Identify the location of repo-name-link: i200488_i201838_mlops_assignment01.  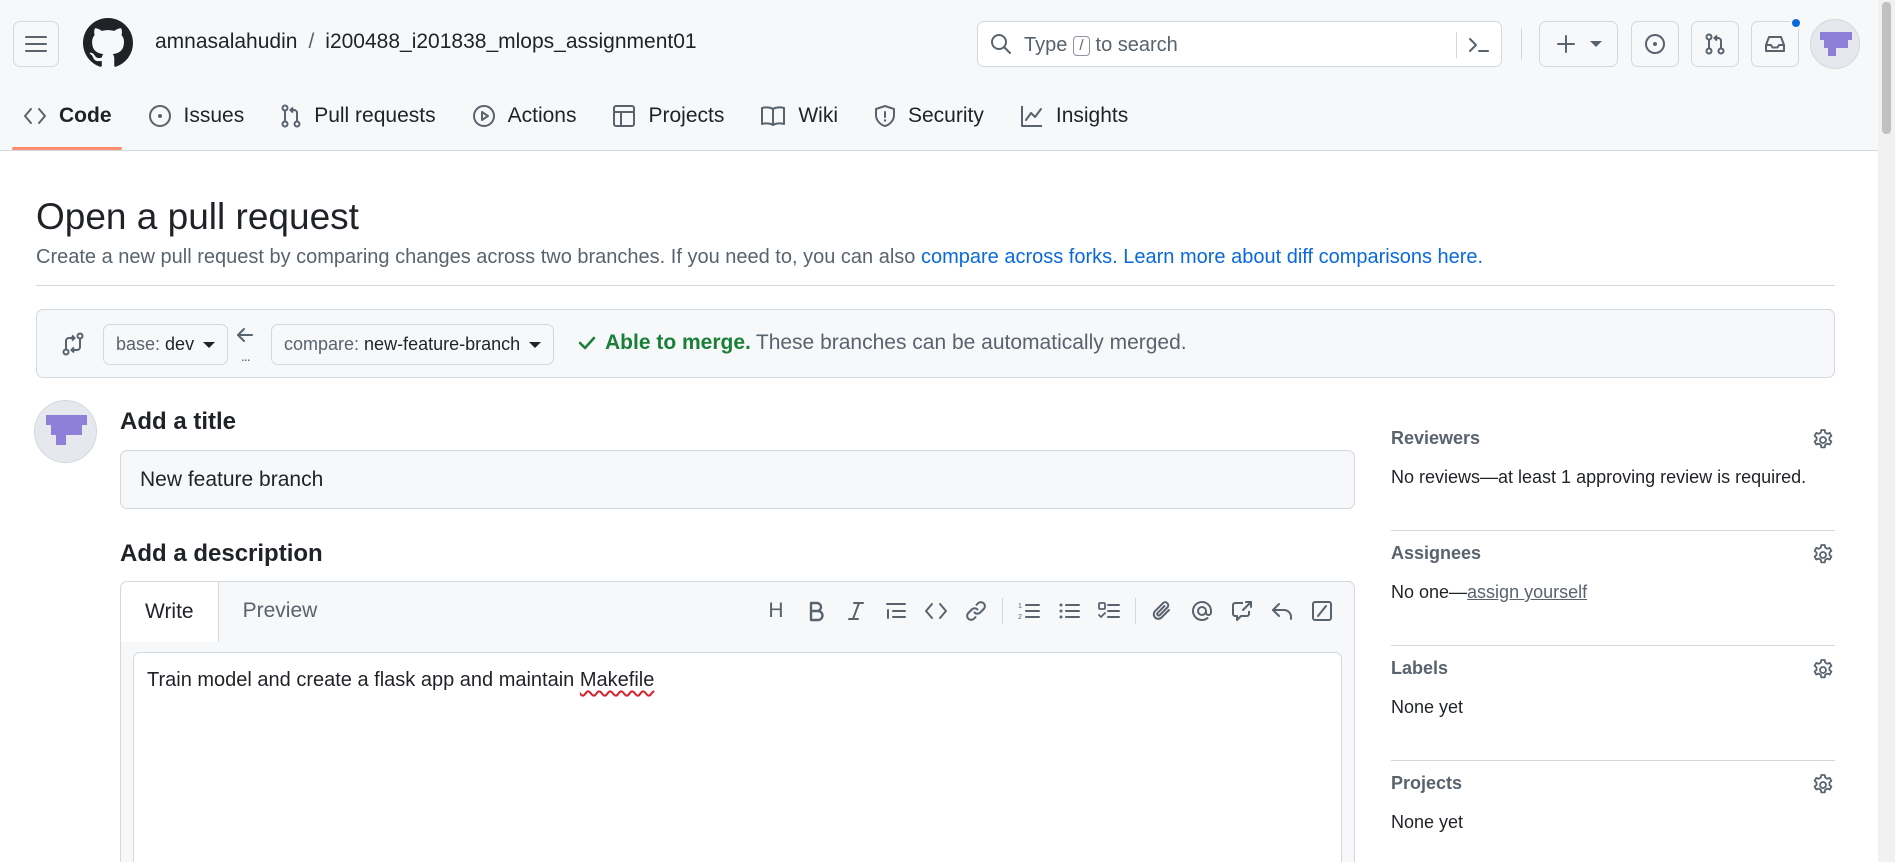
(510, 41).